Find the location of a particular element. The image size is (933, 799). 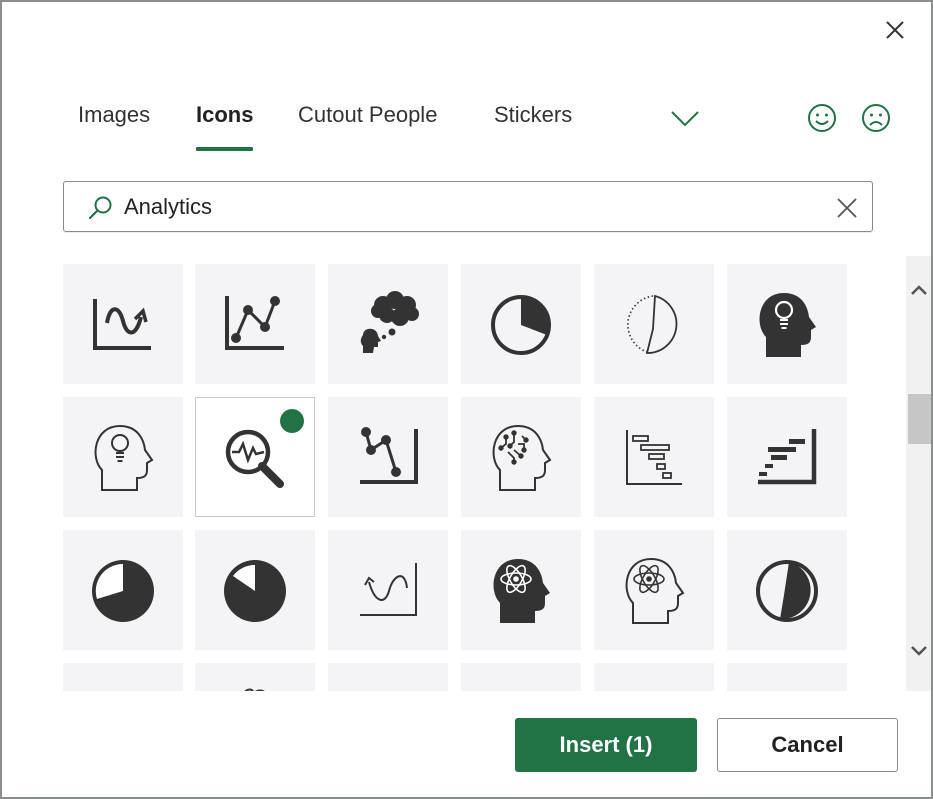

tab-label: Images is located at coordinates (114, 114).